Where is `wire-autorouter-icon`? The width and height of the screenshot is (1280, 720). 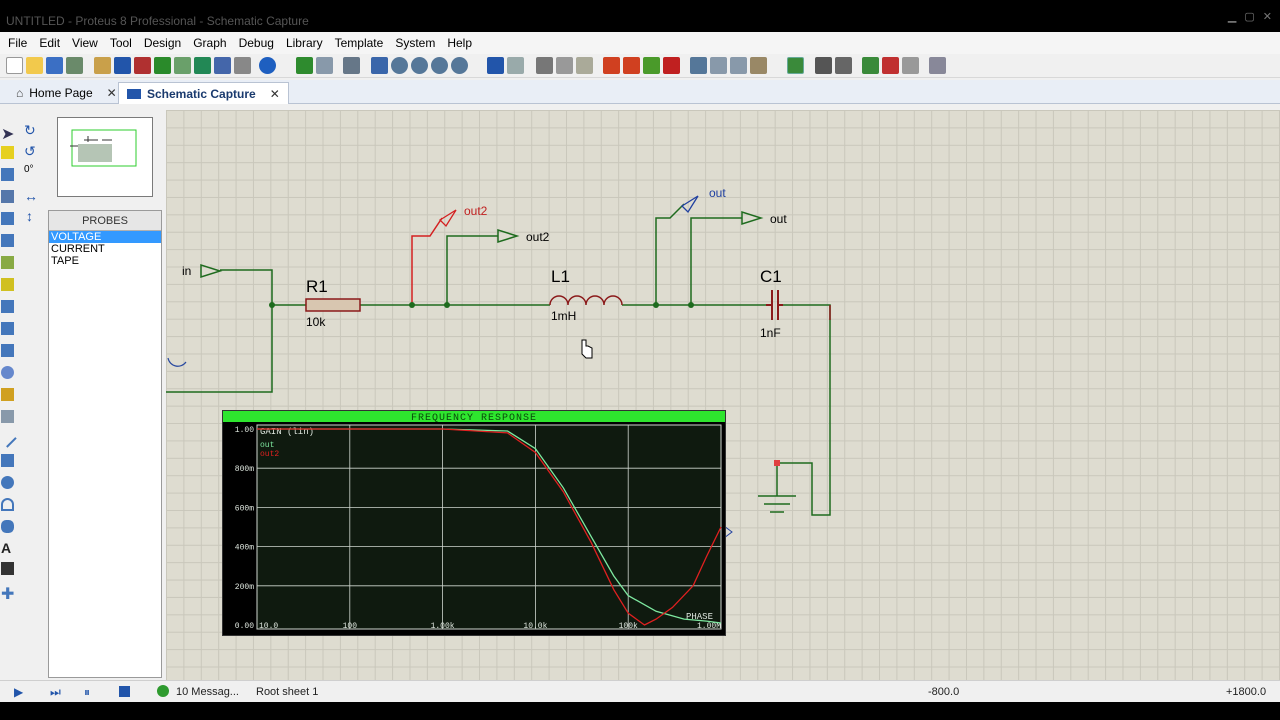
wire-autorouter-icon is located at coordinates (795, 65).